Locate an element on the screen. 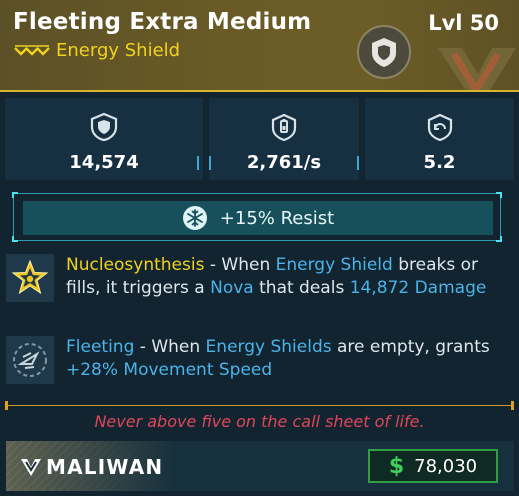  shield-icon is located at coordinates (384, 52).